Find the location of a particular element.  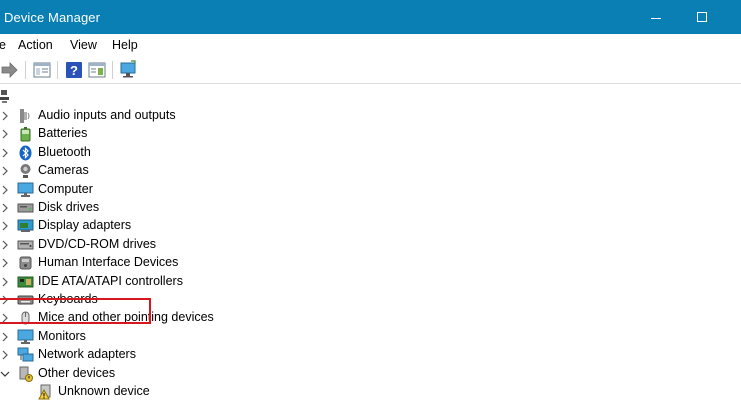

tree-item-ide-ata-atapi-controllers: IDE ATA/ATAPI controllers is located at coordinates (370, 282).